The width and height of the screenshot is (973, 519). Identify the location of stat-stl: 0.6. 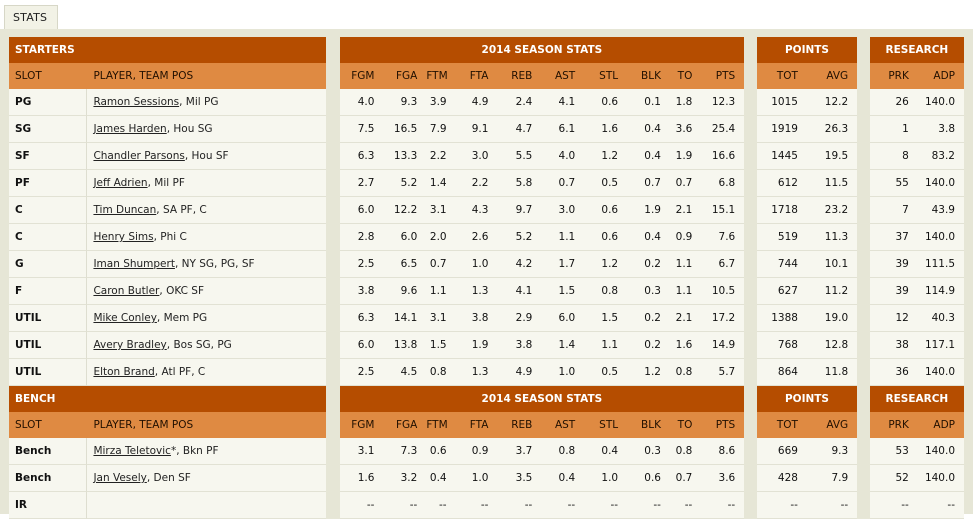
(606, 102).